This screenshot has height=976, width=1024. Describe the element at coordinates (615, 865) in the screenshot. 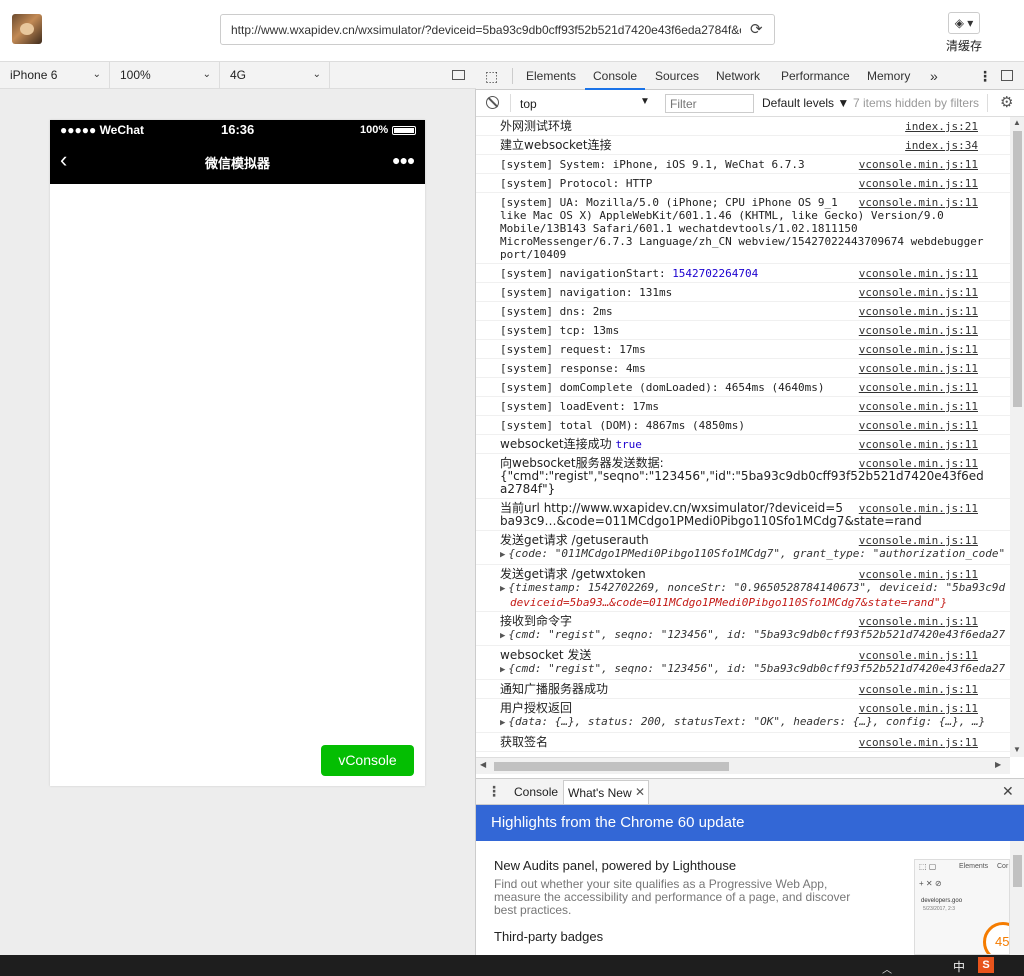

I see `feature-title: New Audits panel, powered by Lighthouse` at that location.